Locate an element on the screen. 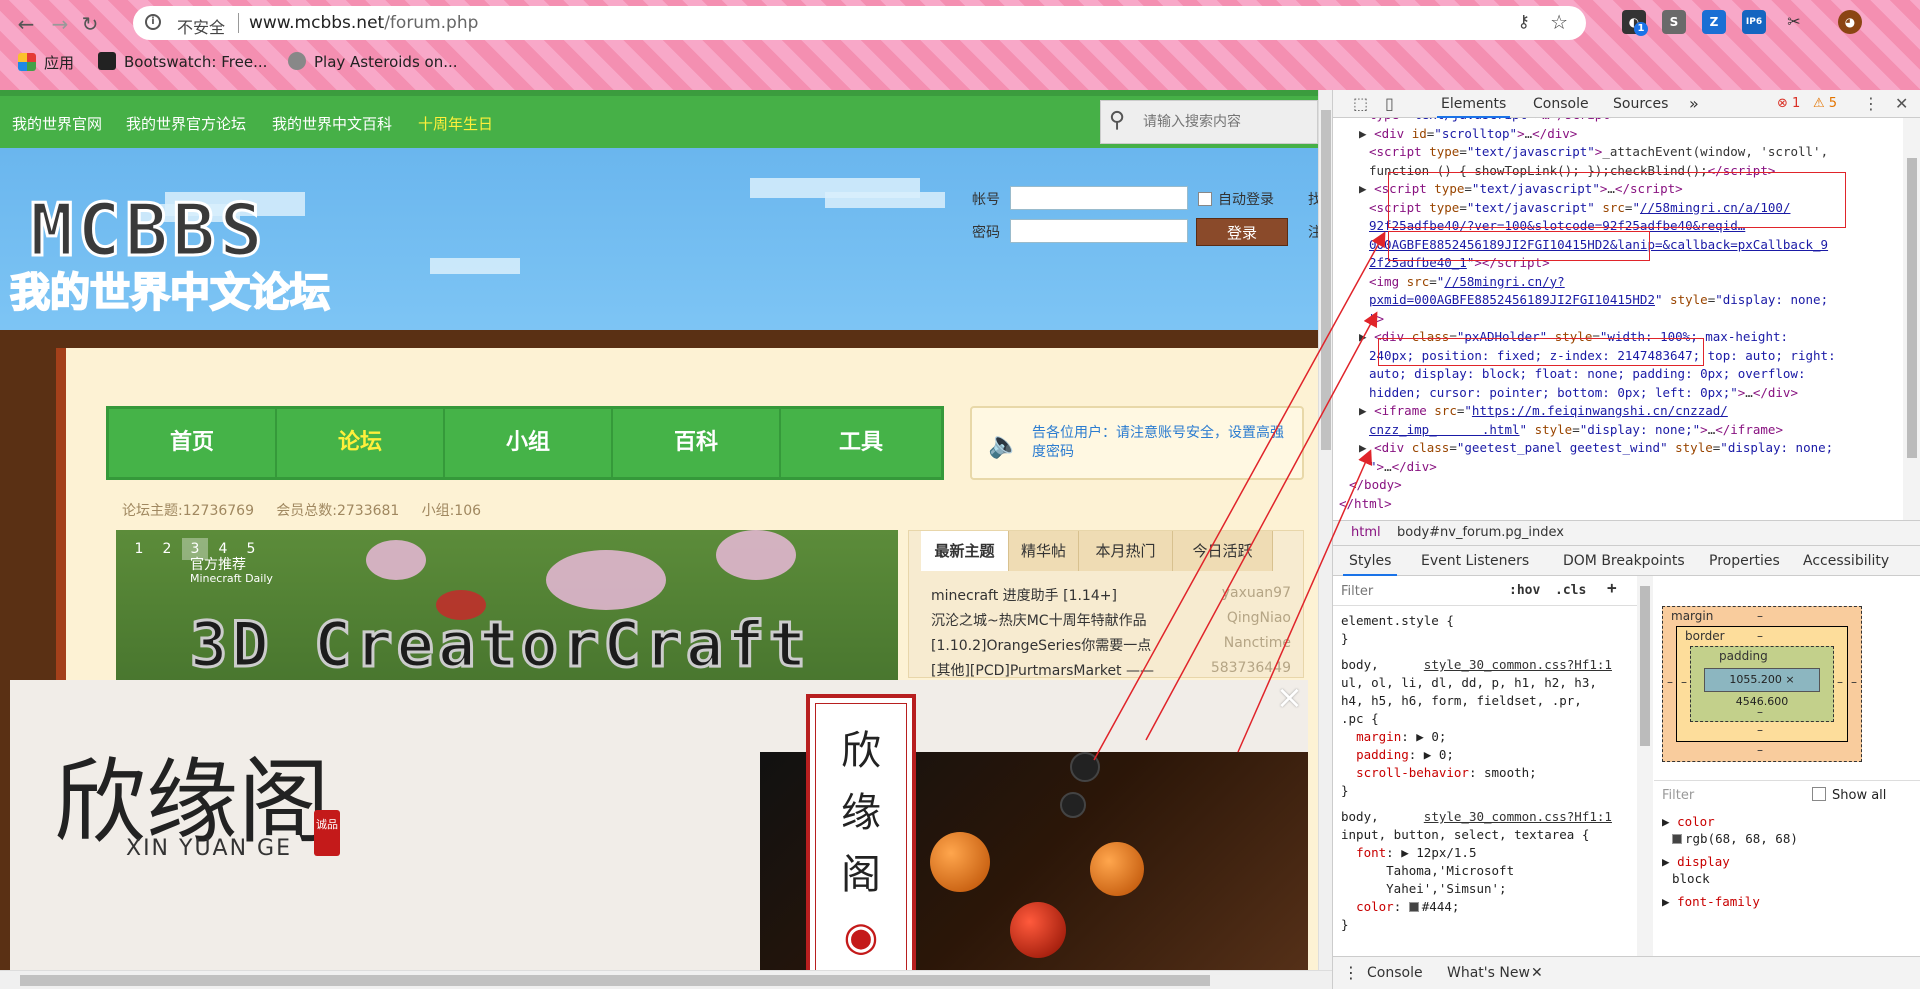 The image size is (1920, 989). dom-line: <img src="//58mingri.cn/y? is located at coordinates (1467, 282).